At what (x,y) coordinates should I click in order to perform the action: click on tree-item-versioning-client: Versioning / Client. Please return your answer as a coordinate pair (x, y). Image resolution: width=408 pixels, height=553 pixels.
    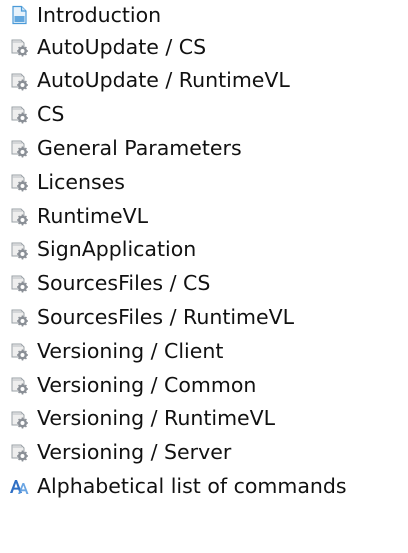
    Looking at the image, I should click on (204, 351).